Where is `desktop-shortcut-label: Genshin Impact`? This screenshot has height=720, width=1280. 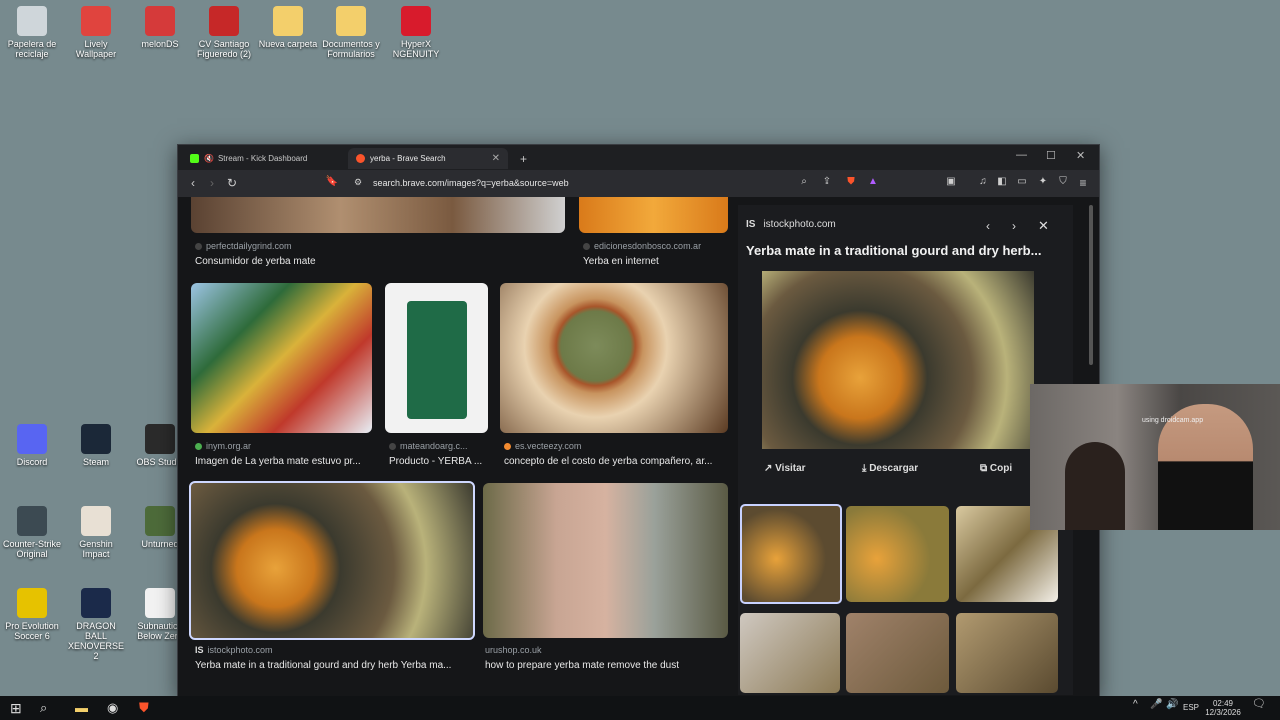 desktop-shortcut-label: Genshin Impact is located at coordinates (96, 549).